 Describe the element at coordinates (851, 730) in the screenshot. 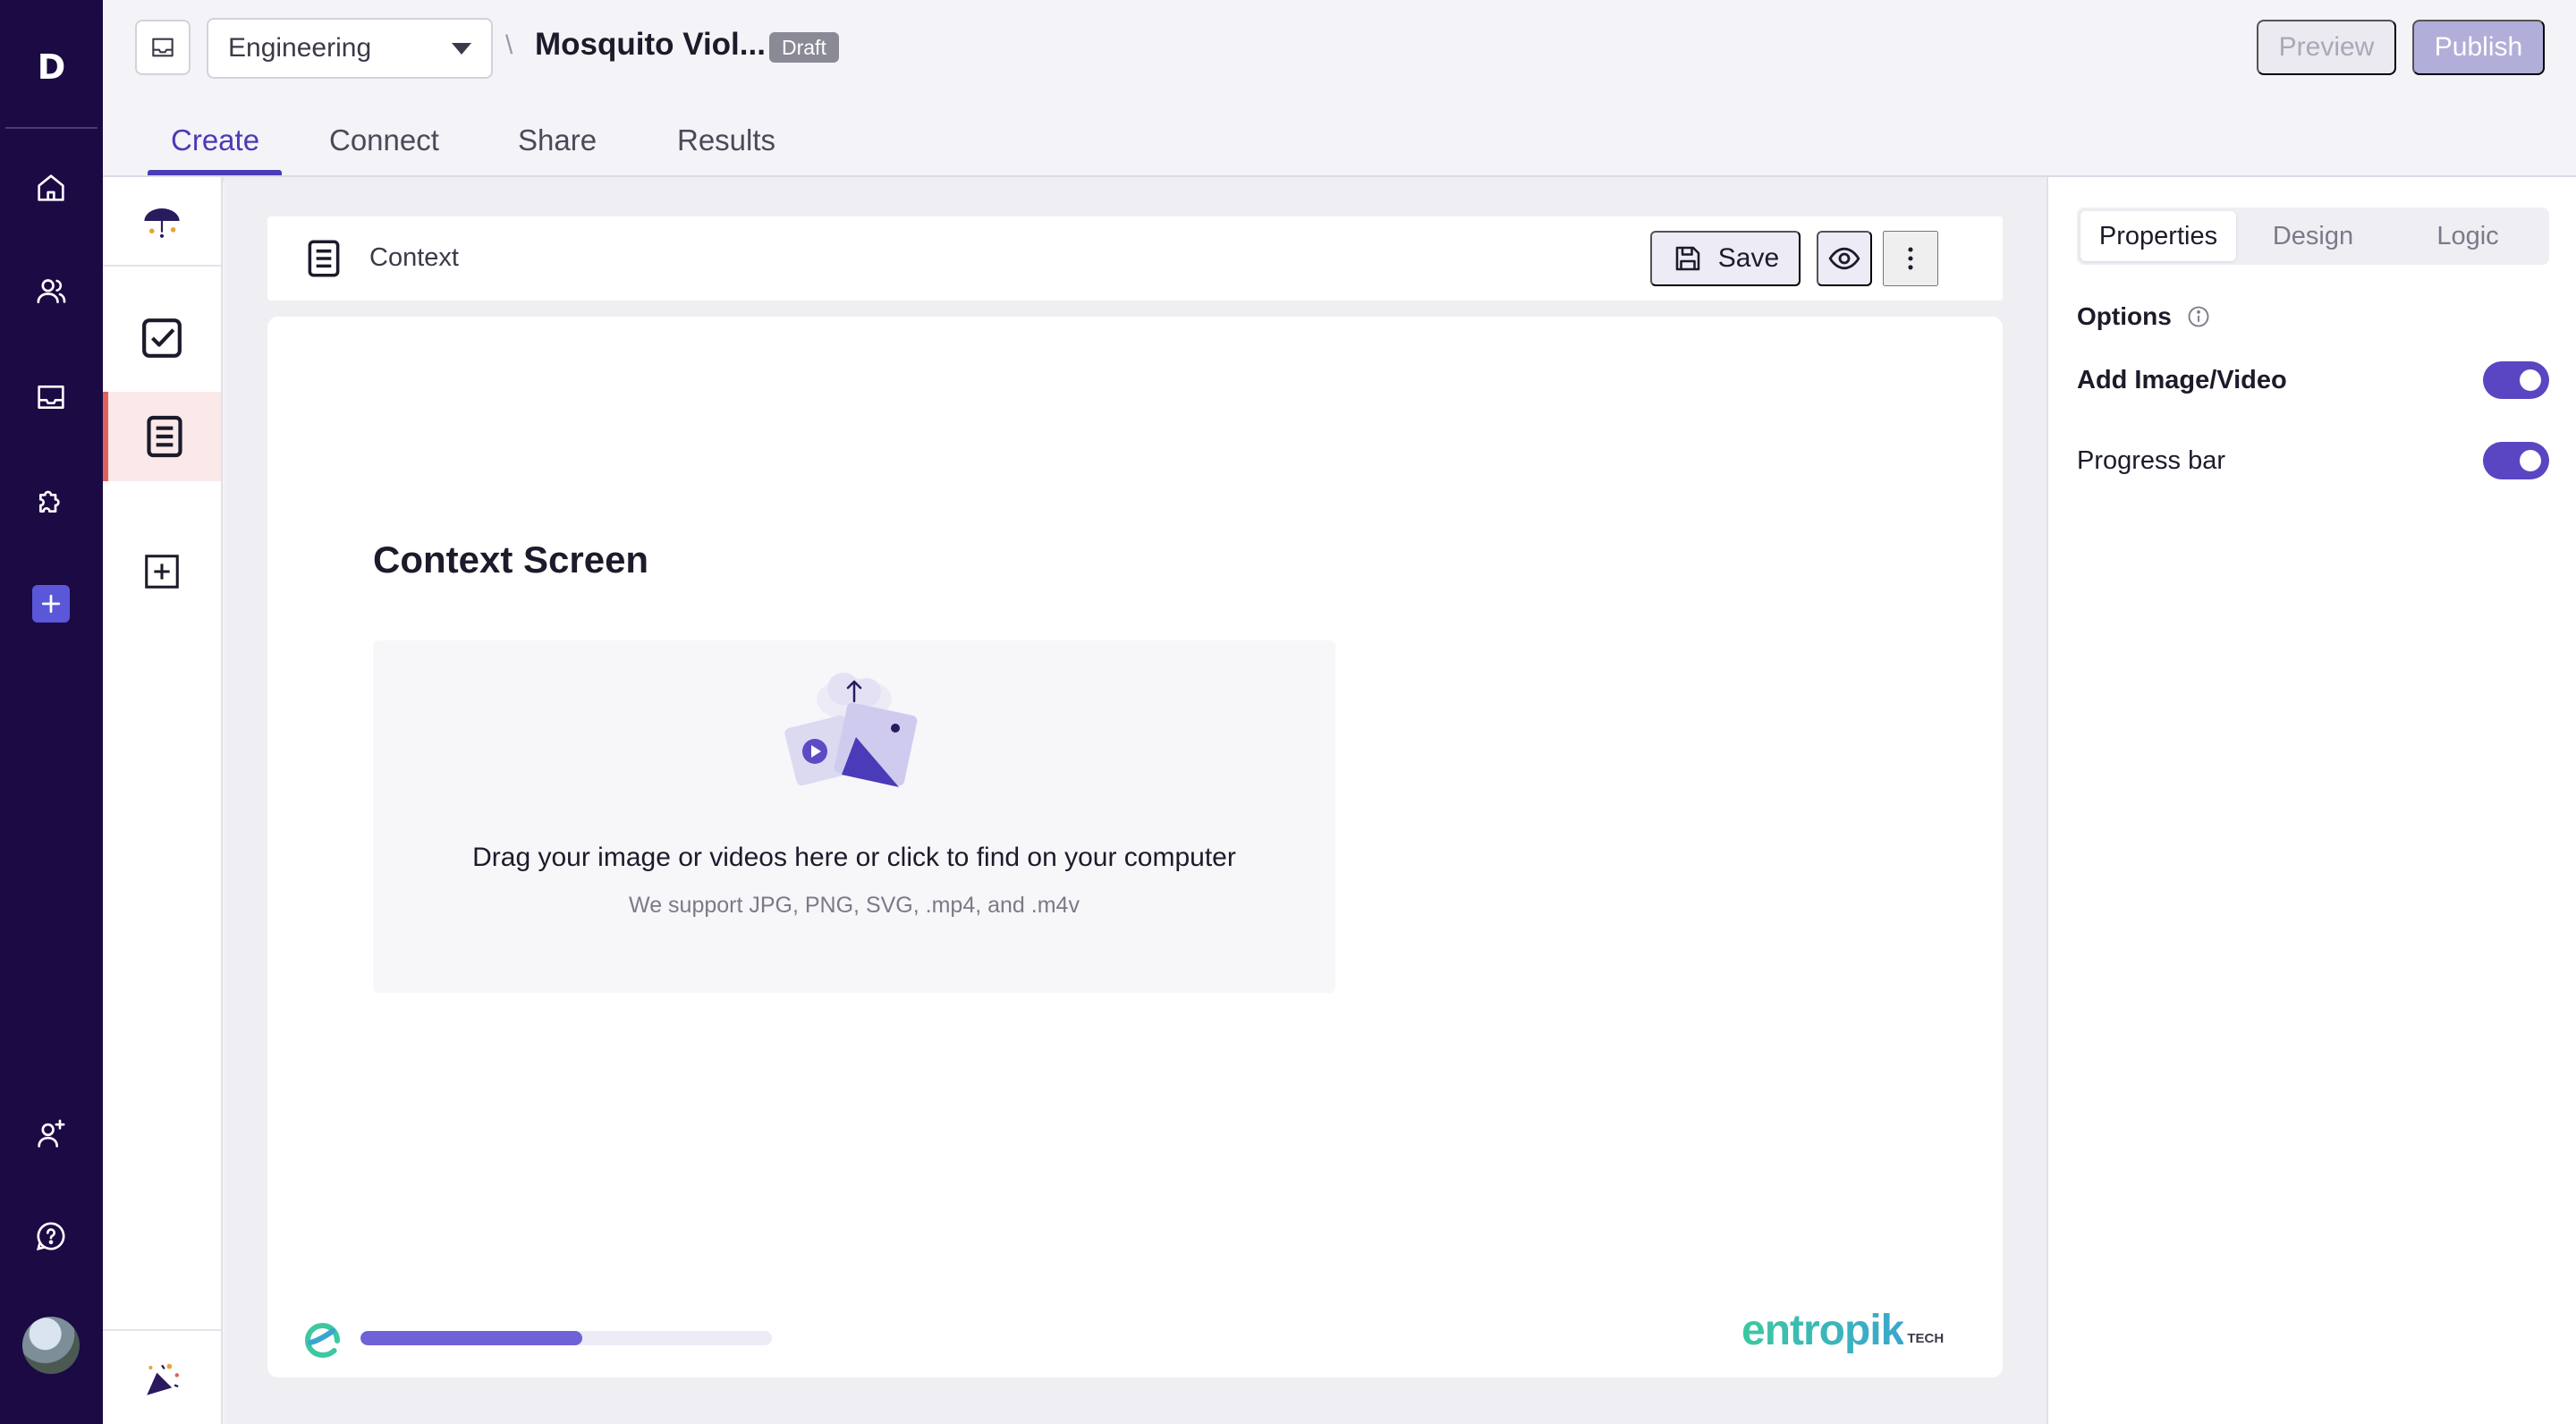

I see `upload-media-illustration-icon` at that location.